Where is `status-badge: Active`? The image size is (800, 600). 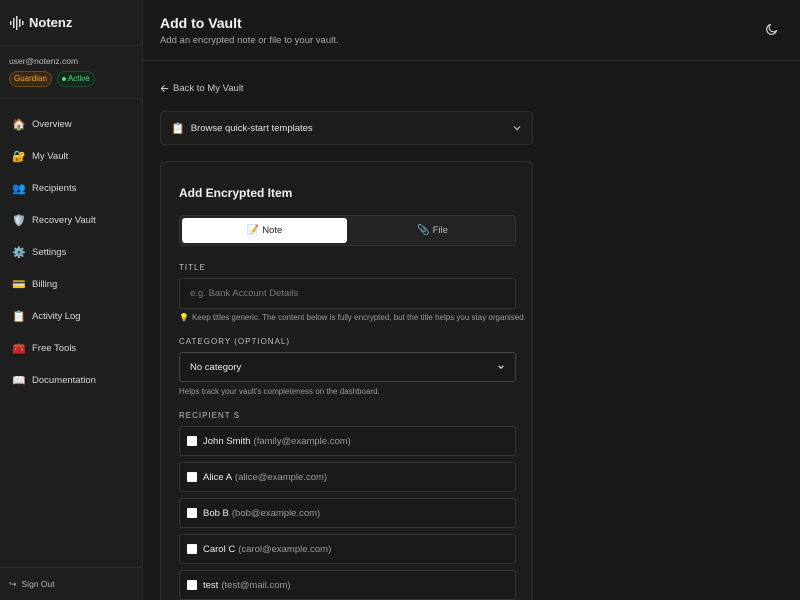 status-badge: Active is located at coordinates (75, 79).